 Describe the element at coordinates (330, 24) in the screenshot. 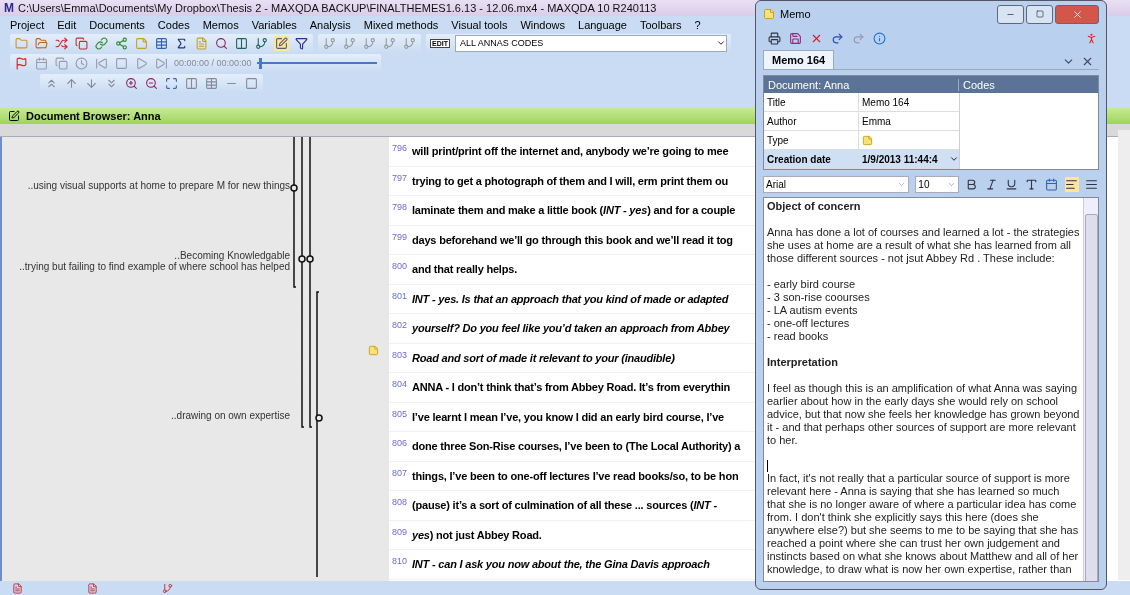

I see `menu-item: Analysis` at that location.